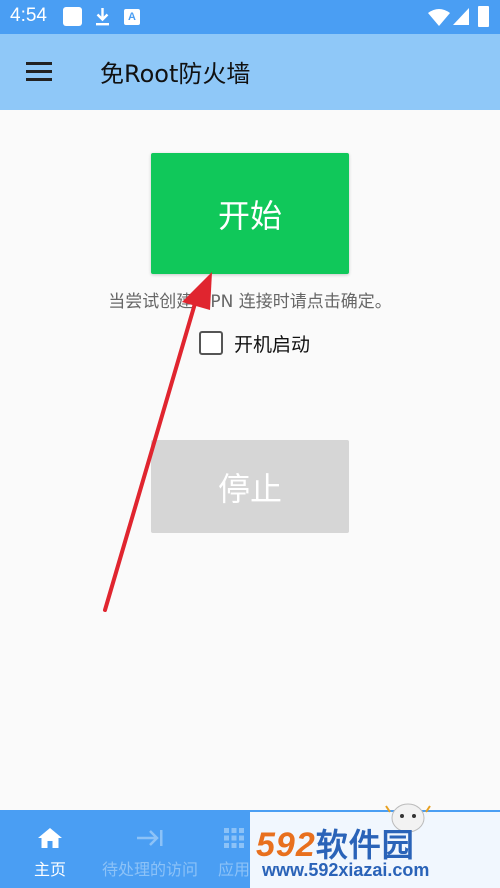 The width and height of the screenshot is (500, 888). What do you see at coordinates (250, 17) in the screenshot?
I see `status-bar: 4:54 A` at bounding box center [250, 17].